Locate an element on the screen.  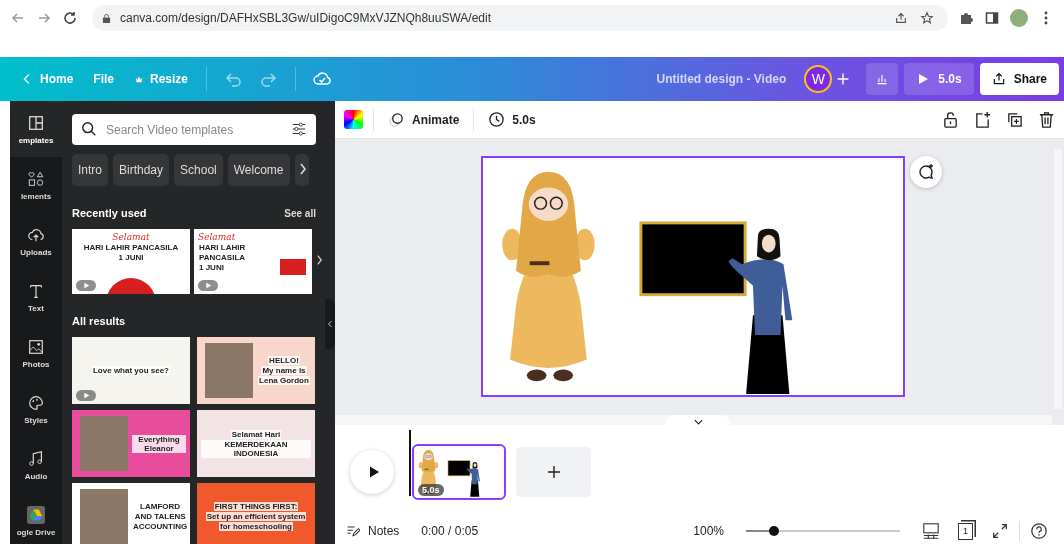
filter-icon is located at coordinates (299, 129).